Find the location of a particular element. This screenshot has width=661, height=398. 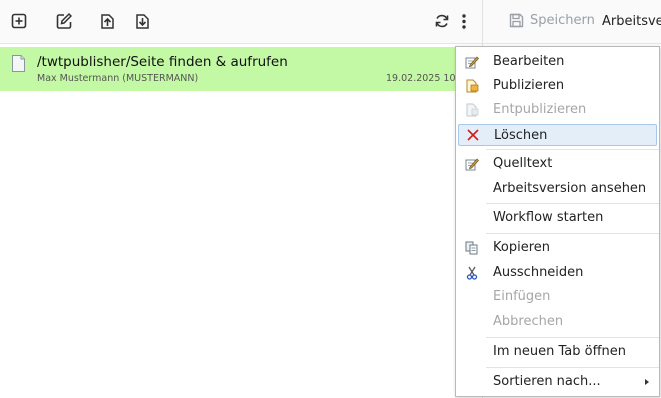

unpublish-icon is located at coordinates (472, 110).